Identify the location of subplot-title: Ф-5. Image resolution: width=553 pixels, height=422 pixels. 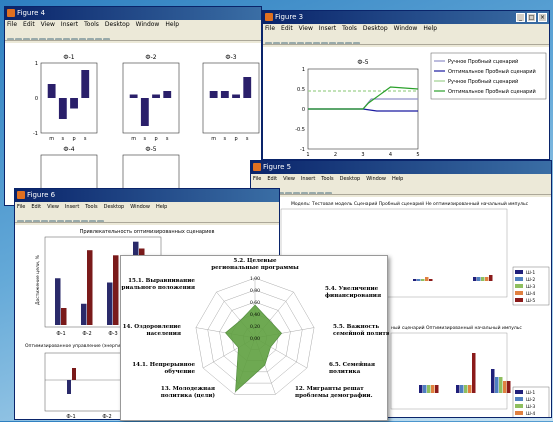
(150, 149).